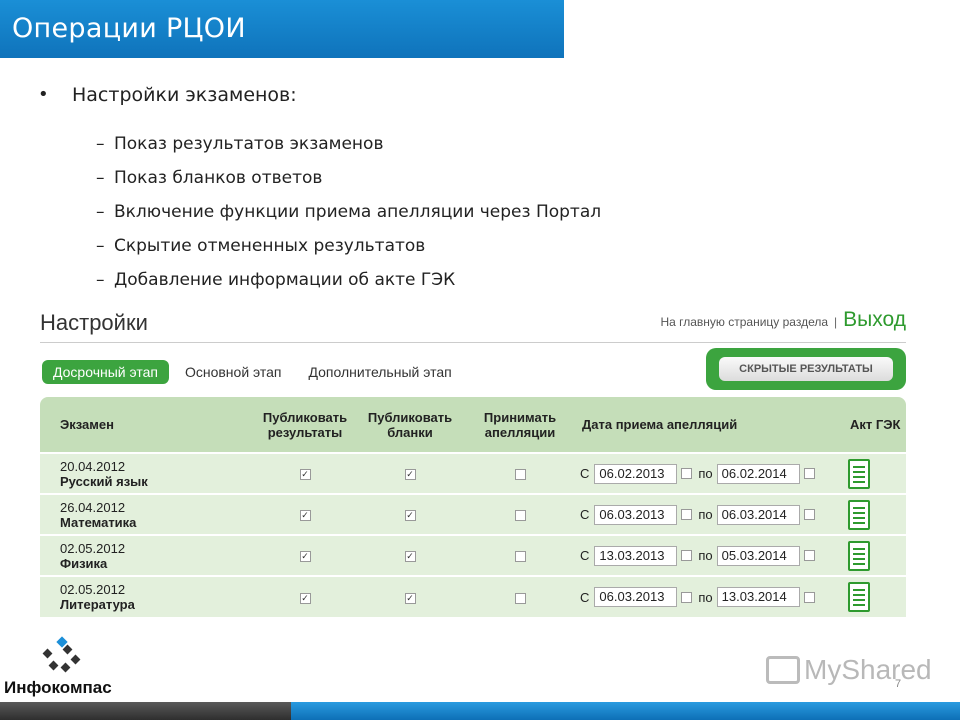  I want to click on appeal-to-field: 13.03.2014, so click(758, 597).